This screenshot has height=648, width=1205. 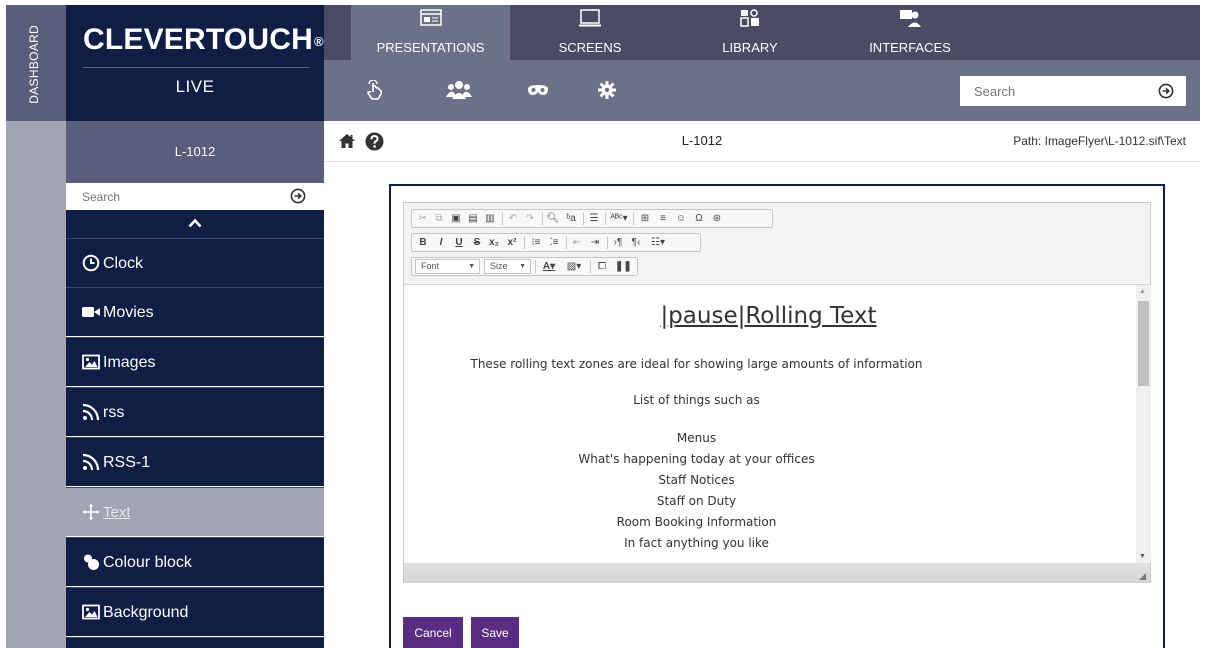 What do you see at coordinates (696, 522) in the screenshot?
I see `content-line: Room Booking Information` at bounding box center [696, 522].